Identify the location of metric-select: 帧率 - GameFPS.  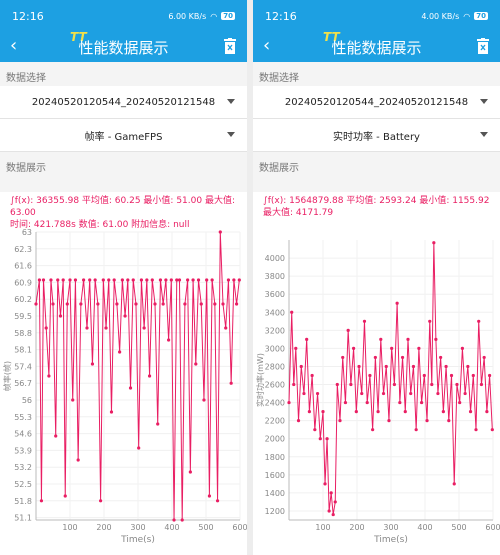
(123, 135).